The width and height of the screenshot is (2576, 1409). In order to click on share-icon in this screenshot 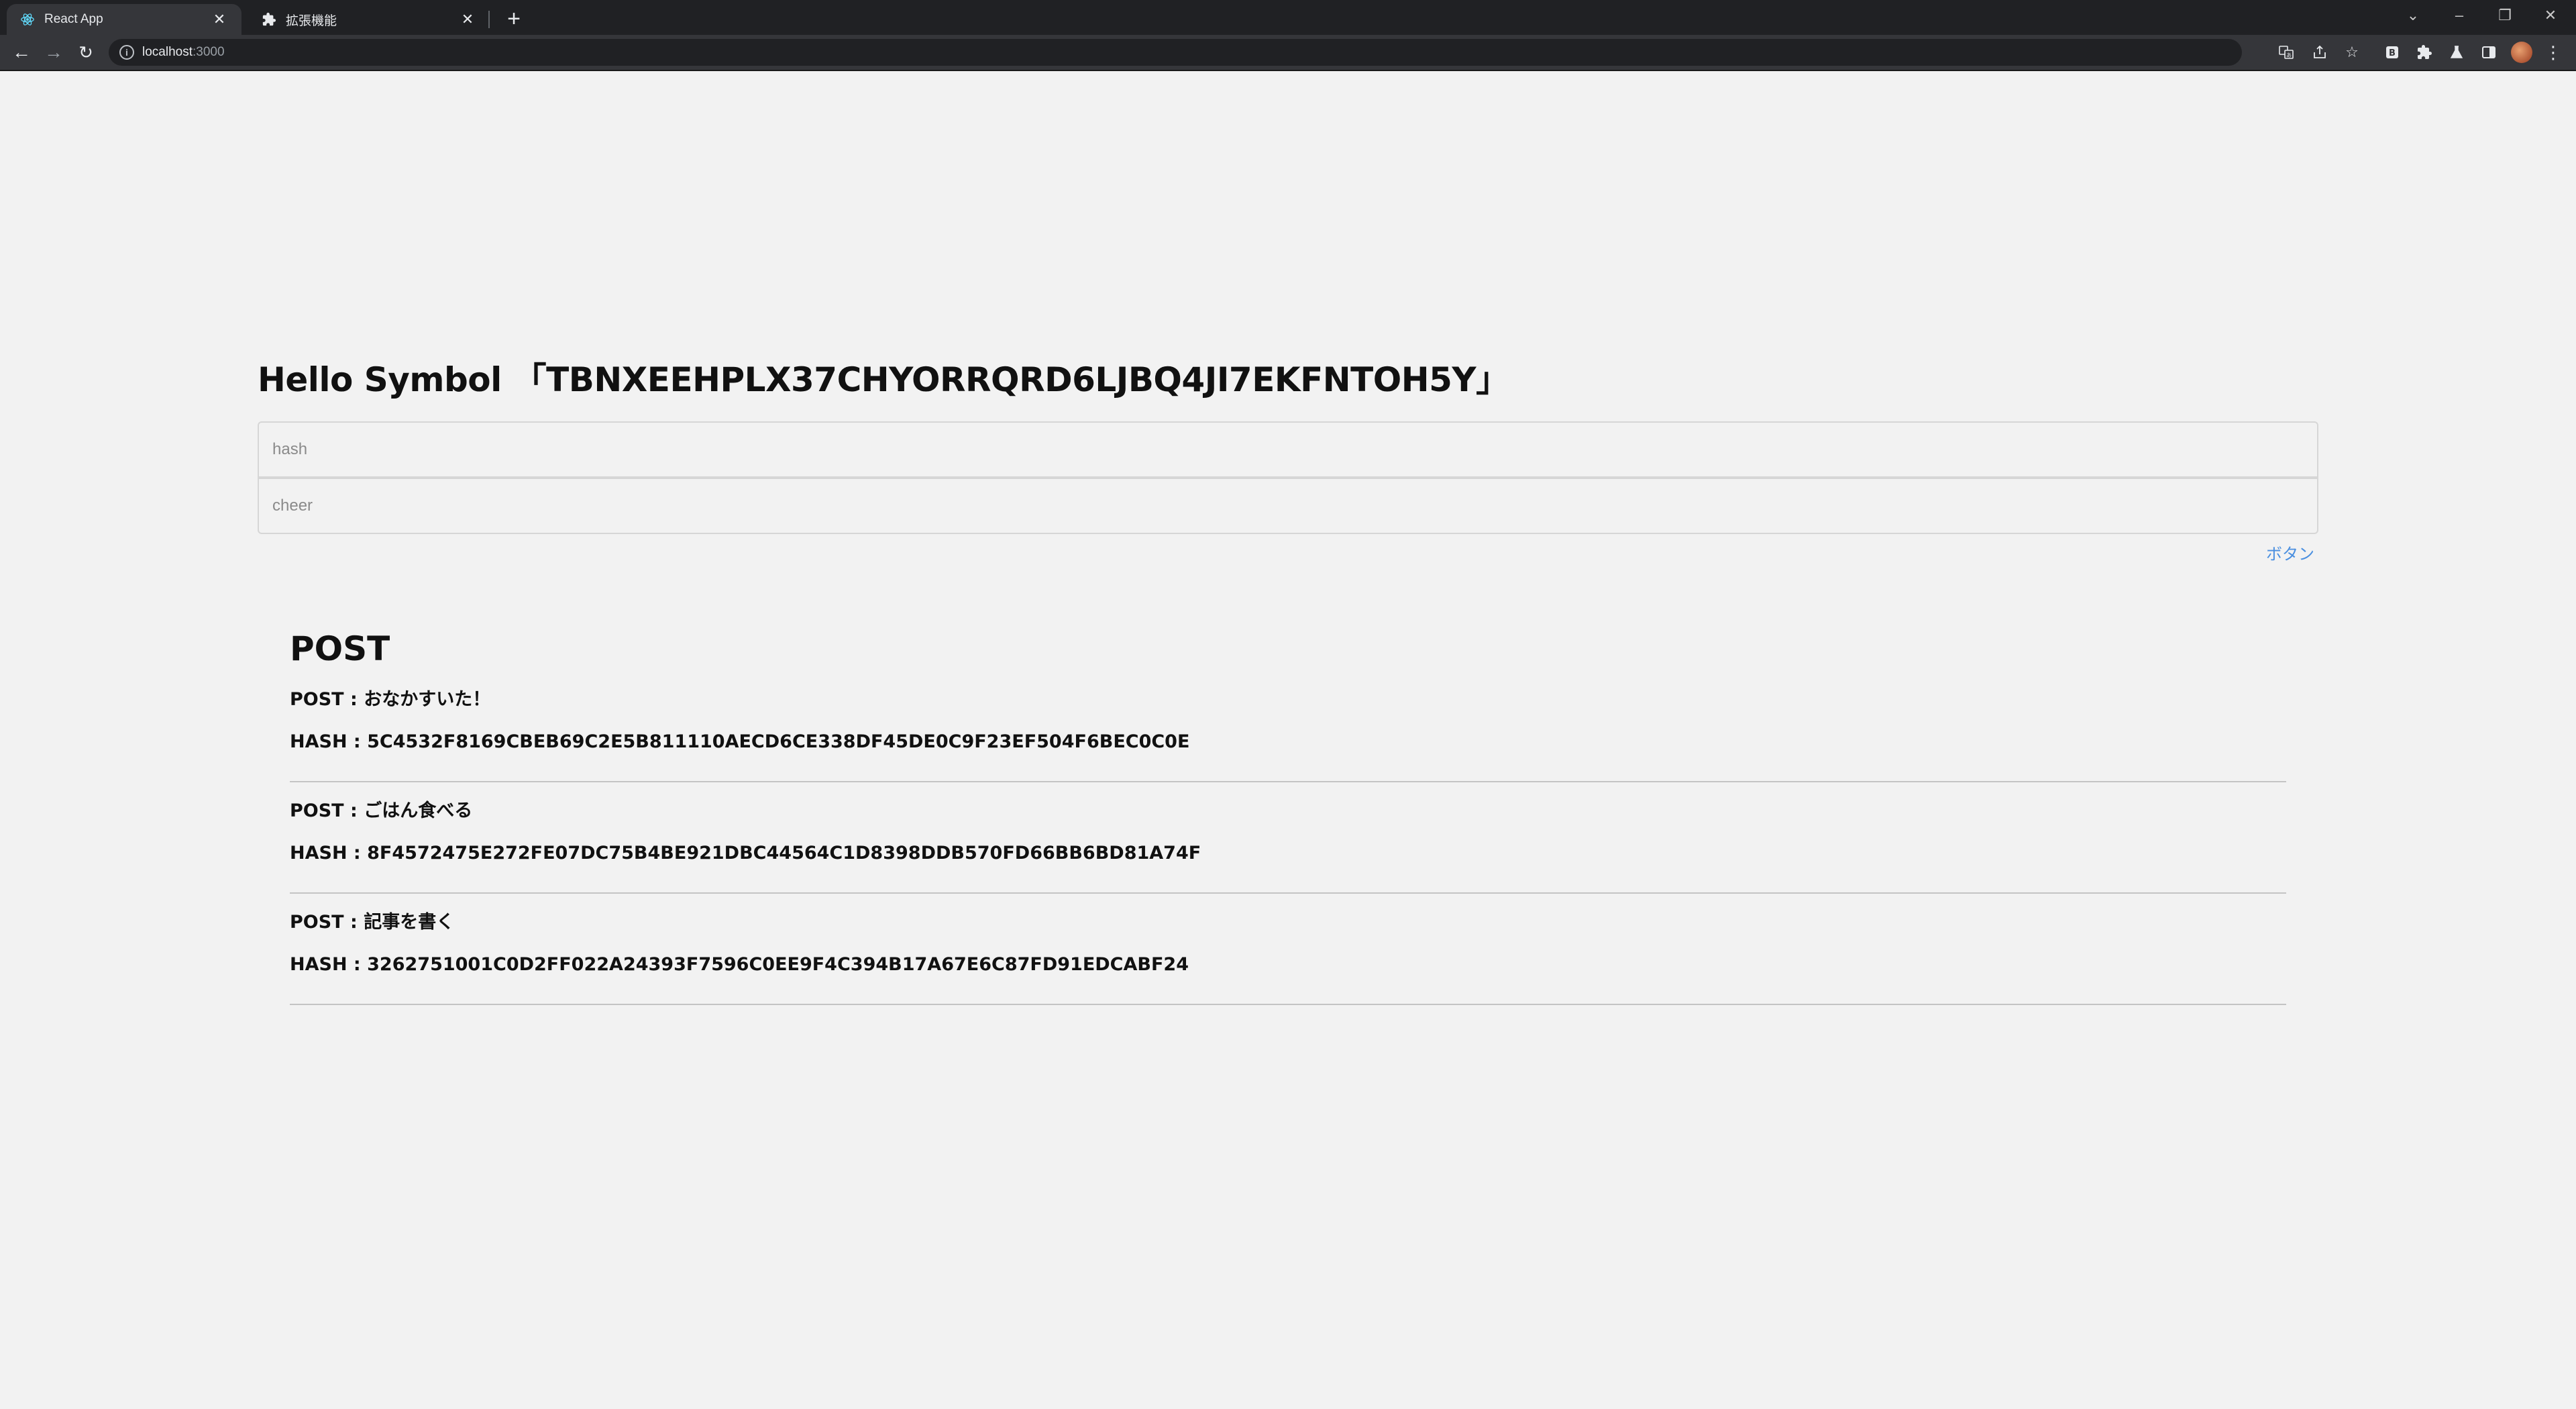, I will do `click(2319, 52)`.